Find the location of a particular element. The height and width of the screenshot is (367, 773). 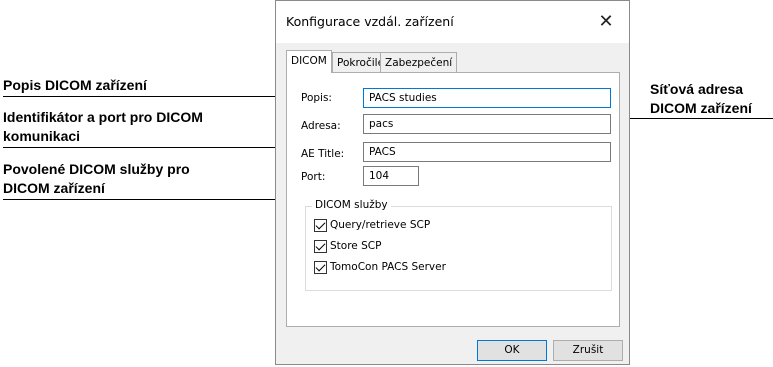

tab-zabezpeceni: Zabezpečení is located at coordinates (419, 62).